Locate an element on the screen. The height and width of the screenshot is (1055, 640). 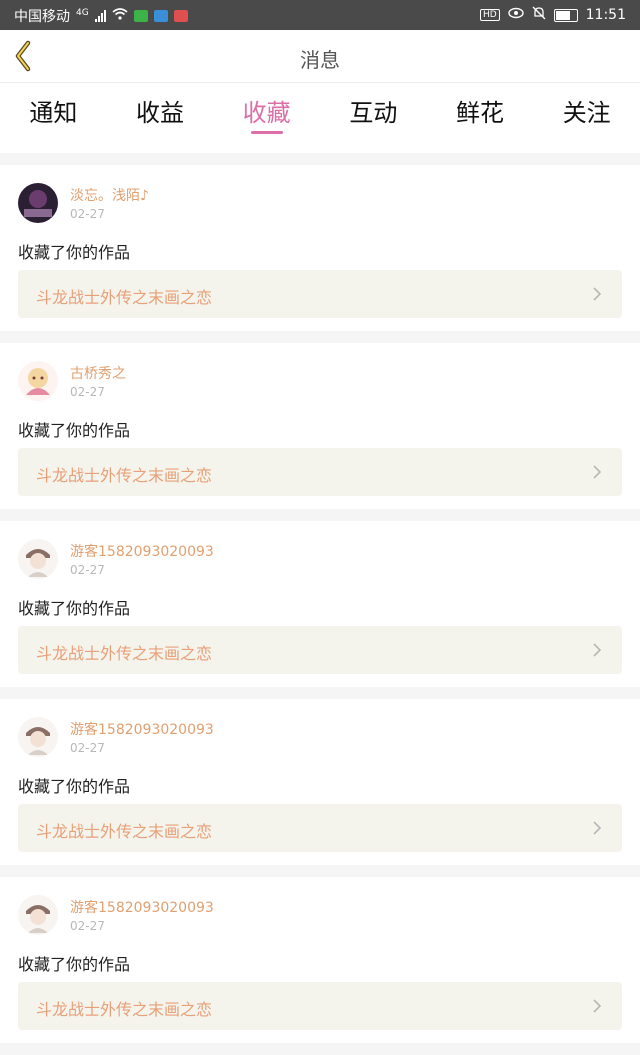
tab-label: 互动 is located at coordinates (373, 113).